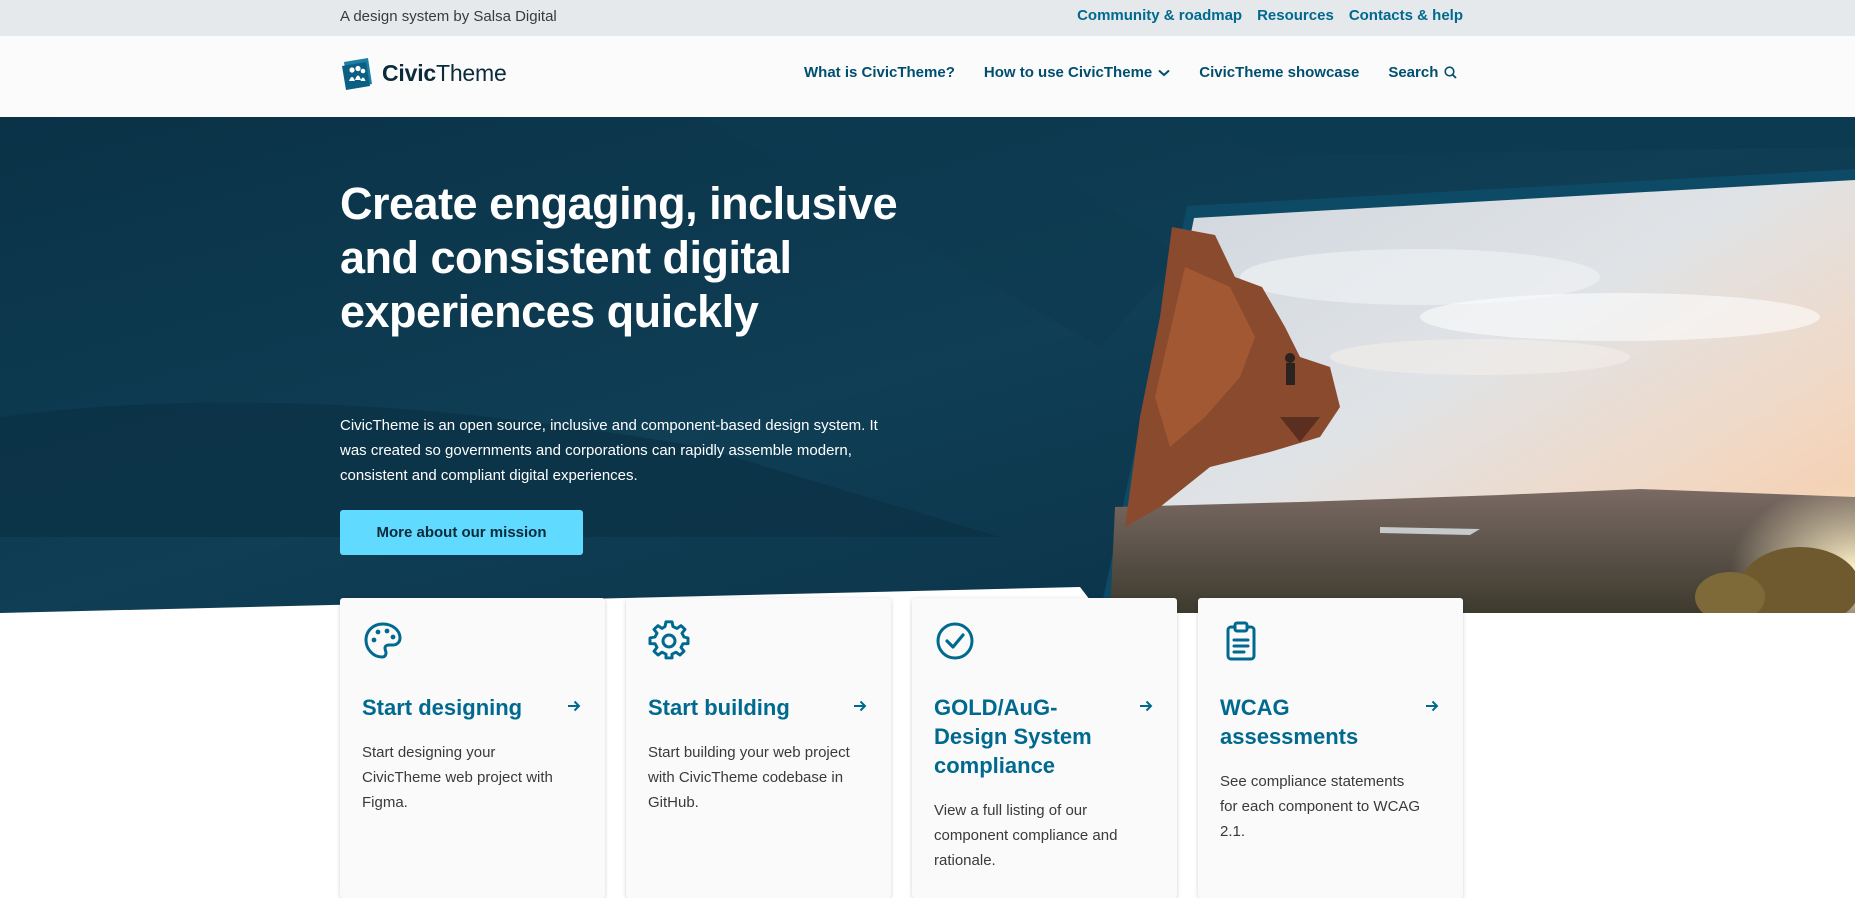 This screenshot has height=898, width=1855. What do you see at coordinates (1077, 72) in the screenshot?
I see `nav-how-to-use: How to use CivicTheme` at bounding box center [1077, 72].